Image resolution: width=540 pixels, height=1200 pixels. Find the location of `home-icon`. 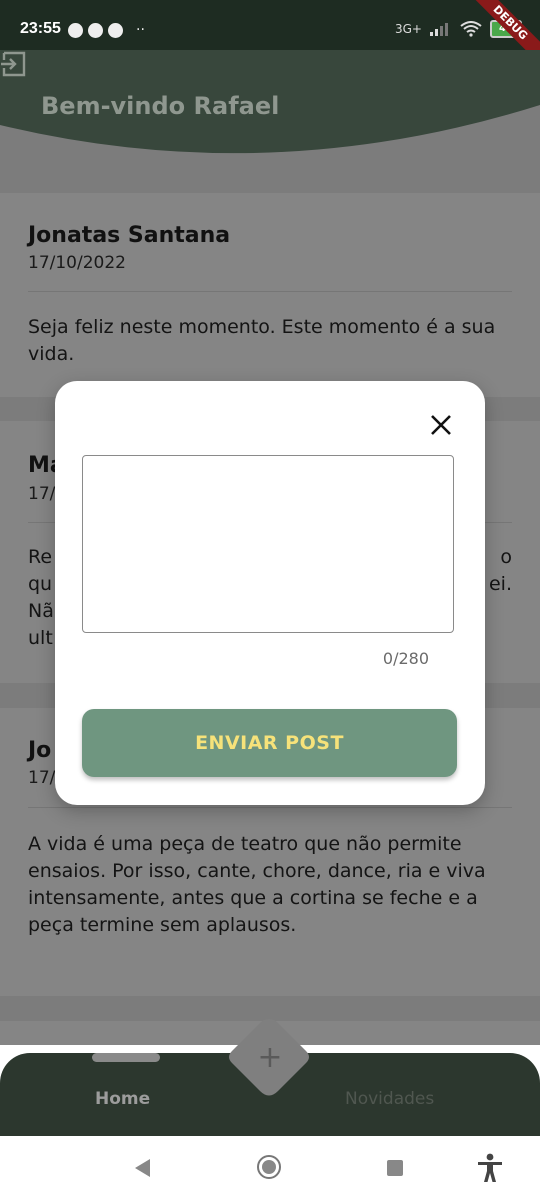

home-icon is located at coordinates (269, 1167).